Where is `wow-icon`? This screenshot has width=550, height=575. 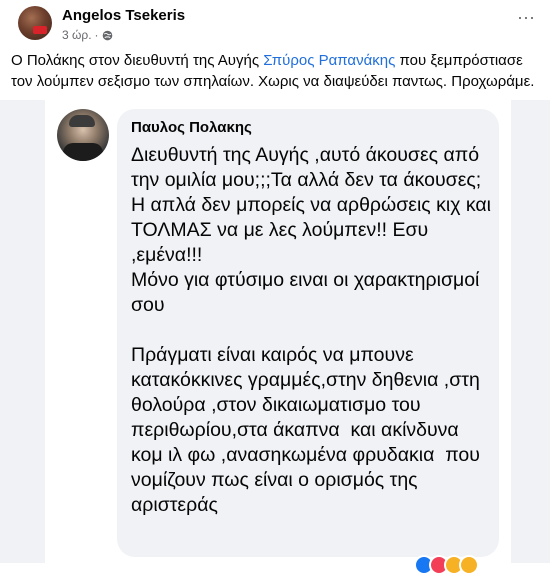
wow-icon is located at coordinates (469, 565).